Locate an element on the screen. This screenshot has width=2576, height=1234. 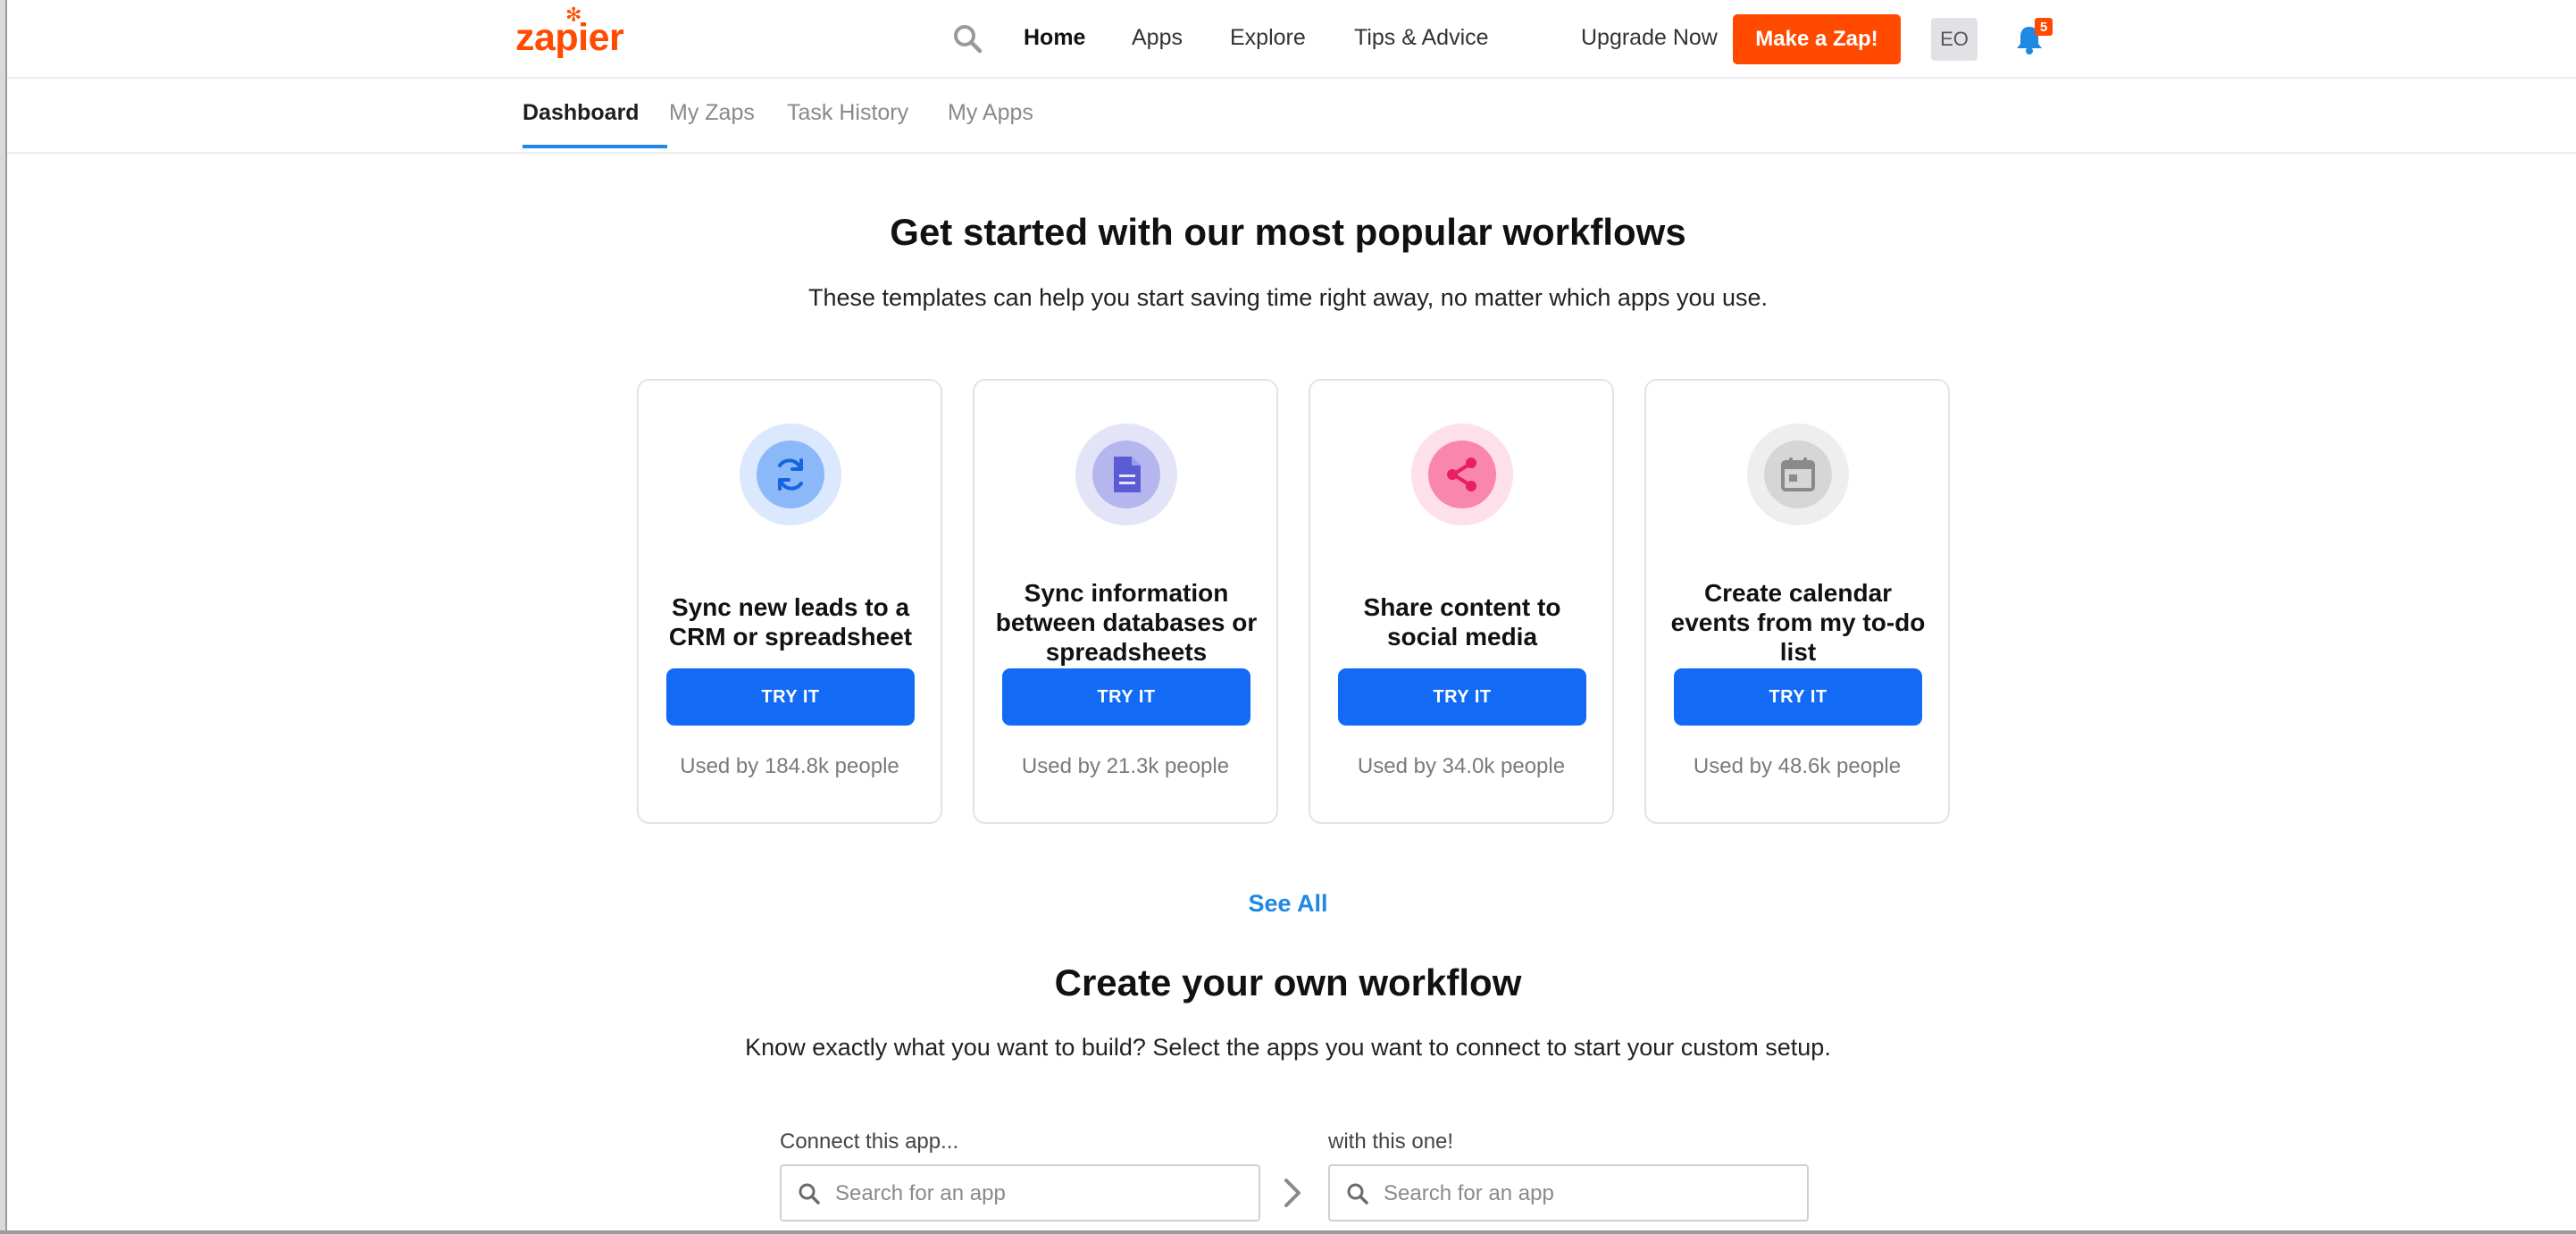
avatar: EO is located at coordinates (1955, 39).